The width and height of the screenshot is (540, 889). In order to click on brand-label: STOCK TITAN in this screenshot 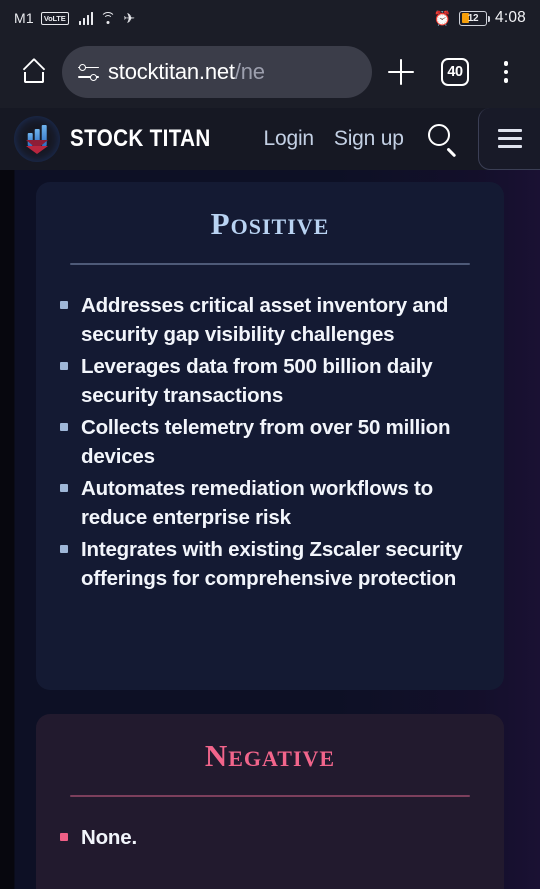, I will do `click(140, 138)`.